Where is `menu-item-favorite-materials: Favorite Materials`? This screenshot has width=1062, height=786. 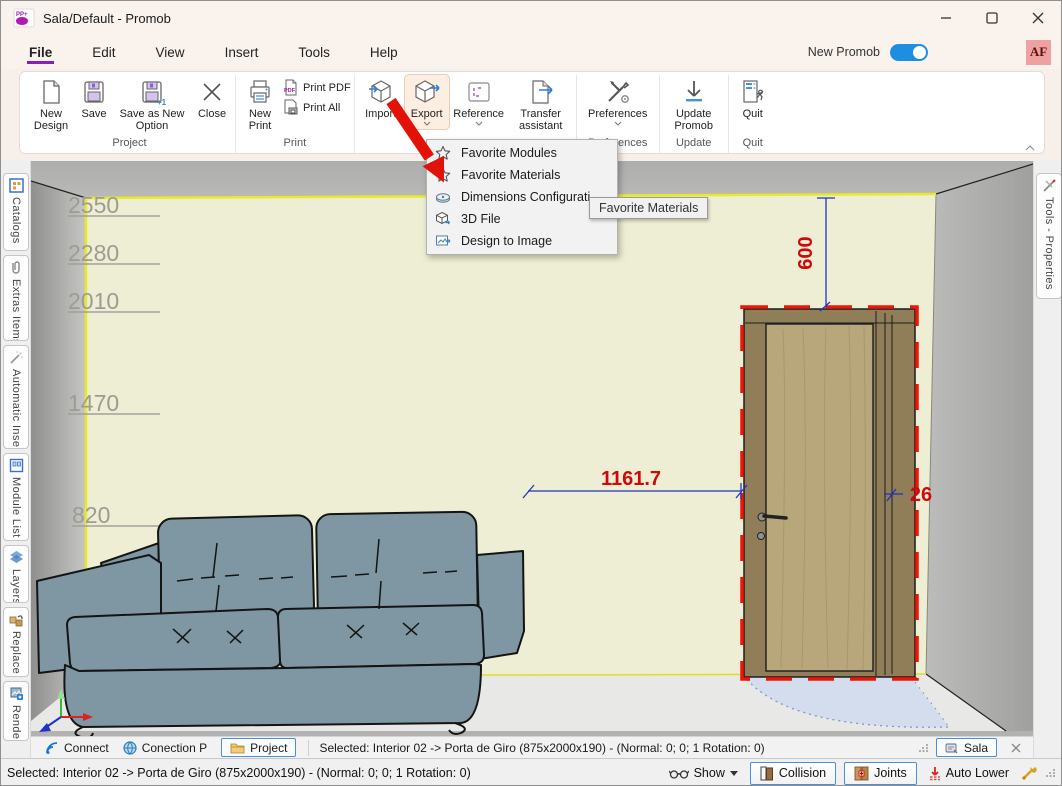 menu-item-favorite-materials: Favorite Materials is located at coordinates (522, 175).